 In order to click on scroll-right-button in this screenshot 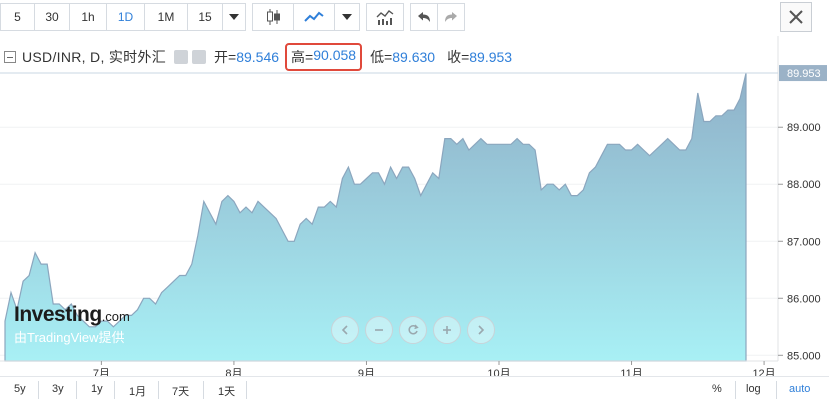, I will do `click(481, 330)`.